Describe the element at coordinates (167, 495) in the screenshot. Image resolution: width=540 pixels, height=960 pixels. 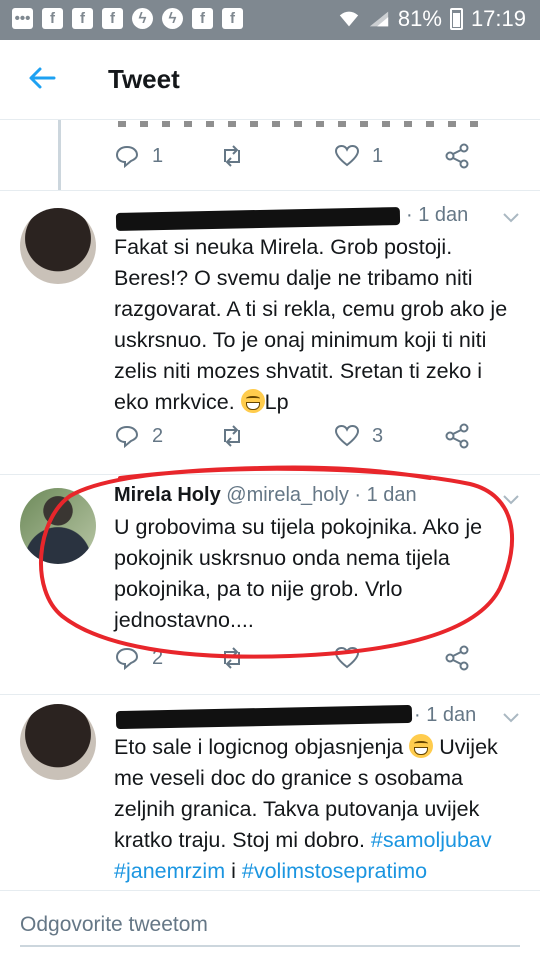
I see `author-name: Mirela Holy` at that location.